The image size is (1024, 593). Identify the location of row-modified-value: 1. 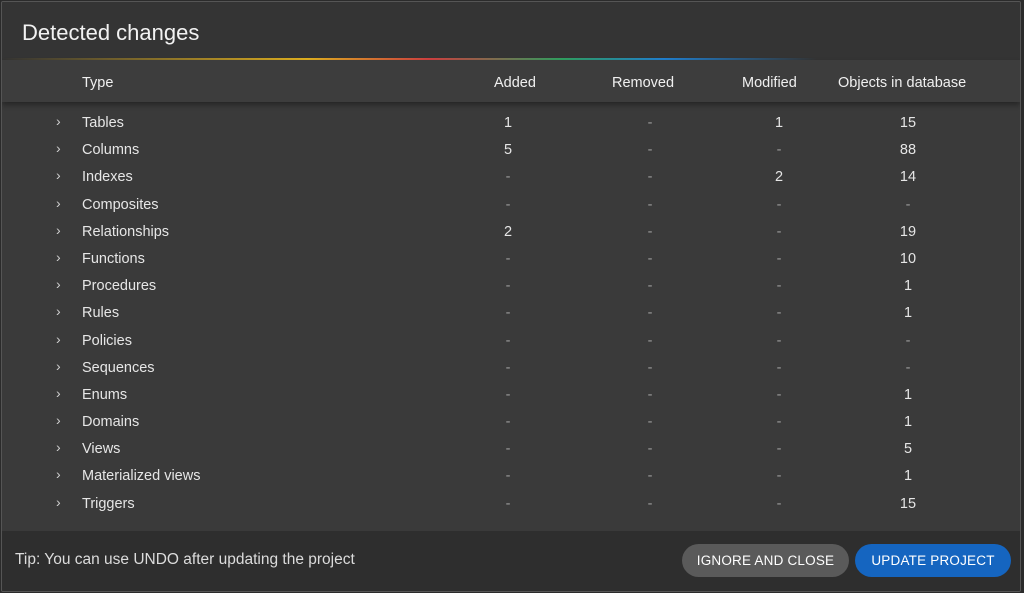
(779, 123).